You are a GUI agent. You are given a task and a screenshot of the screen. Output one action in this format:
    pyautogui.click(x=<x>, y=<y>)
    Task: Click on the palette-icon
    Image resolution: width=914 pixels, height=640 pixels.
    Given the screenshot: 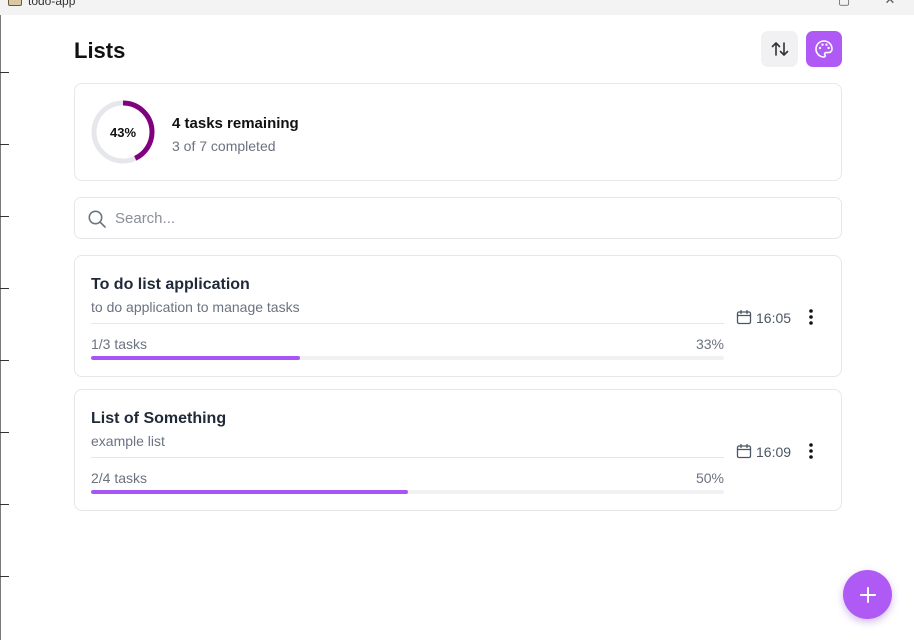 What is the action you would take?
    pyautogui.click(x=824, y=49)
    